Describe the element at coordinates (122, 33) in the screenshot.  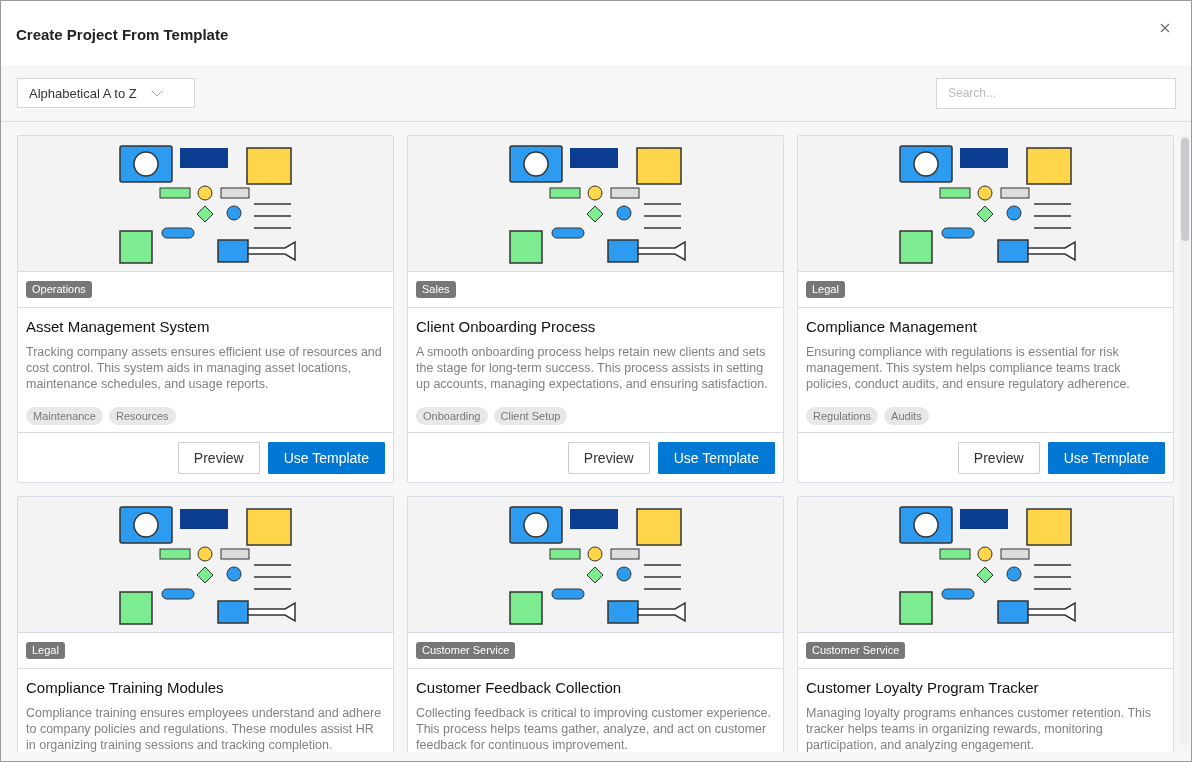
I see `dialog-title: Create Project From Template` at that location.